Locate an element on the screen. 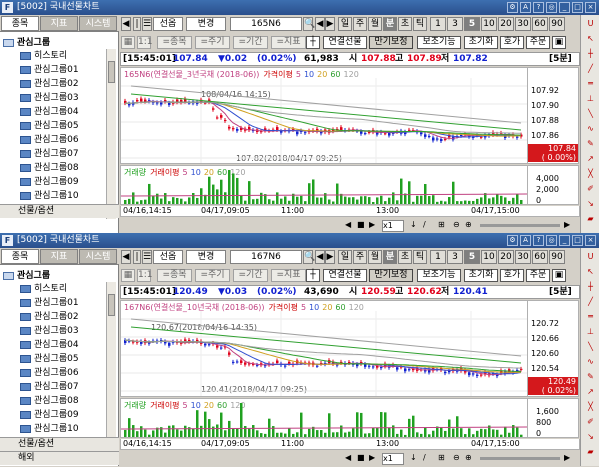 This screenshot has height=467, width=599. draw-tool-icon: ▰ is located at coordinates (590, 219).